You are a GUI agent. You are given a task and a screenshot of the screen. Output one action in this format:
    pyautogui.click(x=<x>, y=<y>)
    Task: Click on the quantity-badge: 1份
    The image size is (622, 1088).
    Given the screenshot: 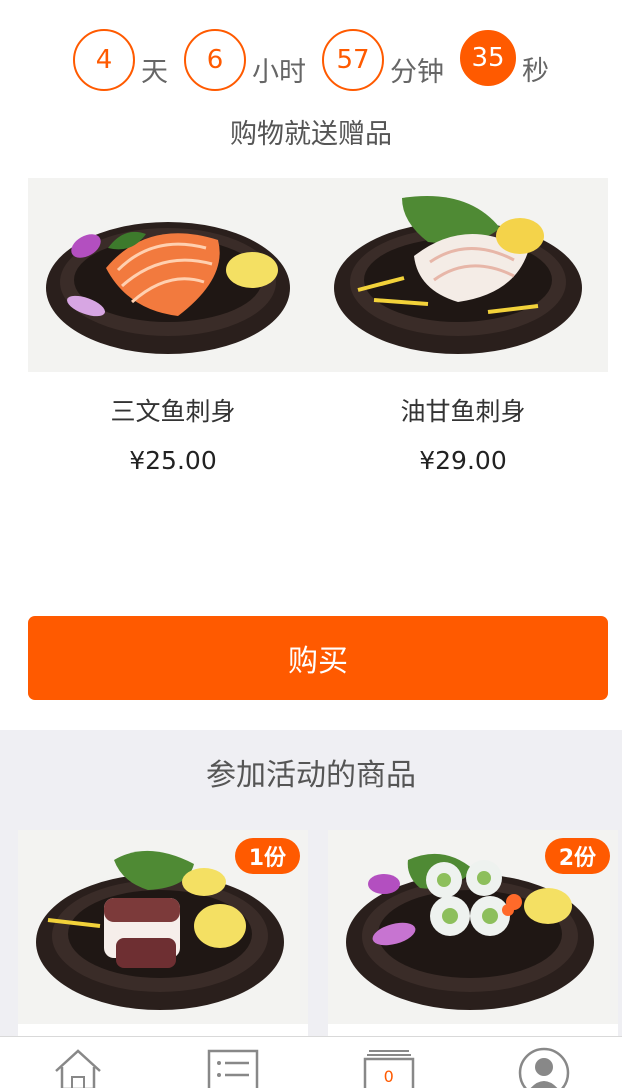 What is the action you would take?
    pyautogui.click(x=267, y=856)
    